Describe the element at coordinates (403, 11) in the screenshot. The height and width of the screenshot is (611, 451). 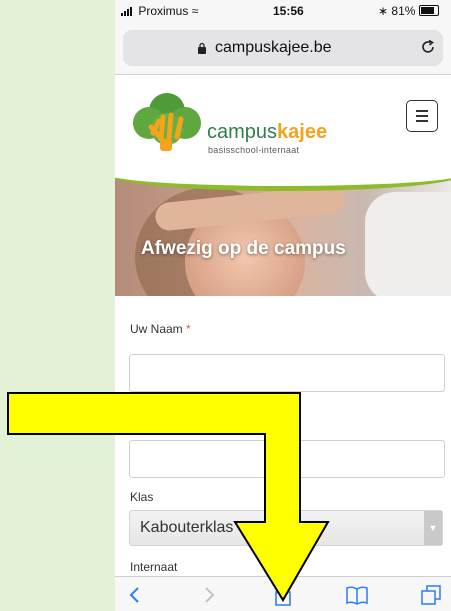
I see `battery-percent: 81%` at that location.